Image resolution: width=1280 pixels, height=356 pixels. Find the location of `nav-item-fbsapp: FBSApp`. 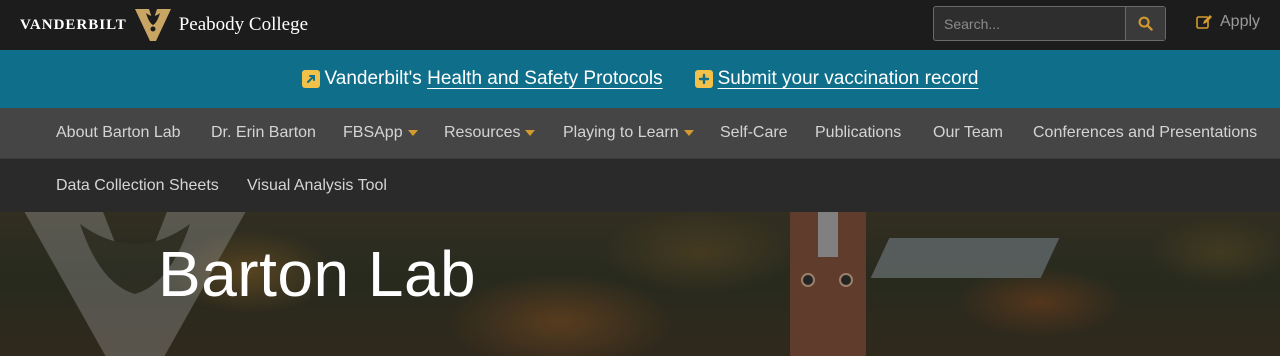

nav-item-fbsapp: FBSApp is located at coordinates (380, 133).